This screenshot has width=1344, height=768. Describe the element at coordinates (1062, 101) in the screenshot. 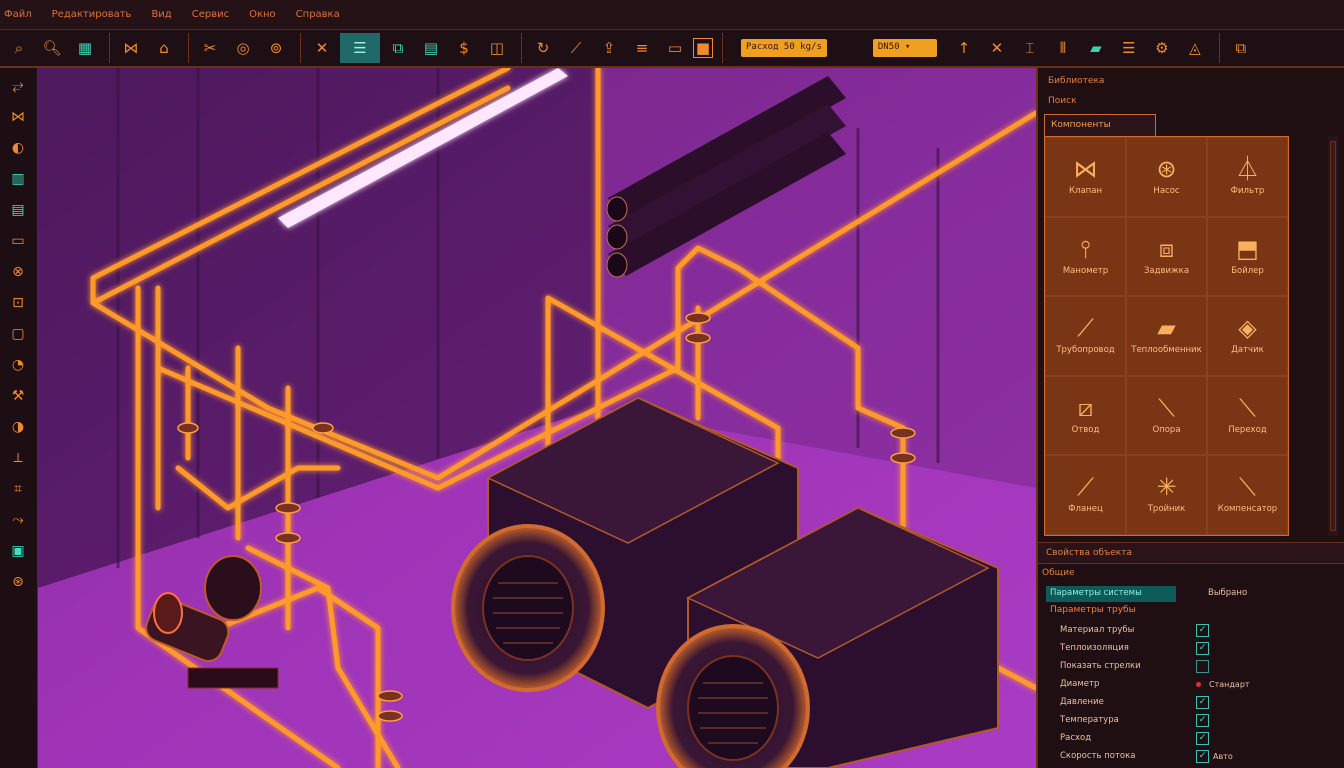

I see `panel-search-label: Поиск` at that location.